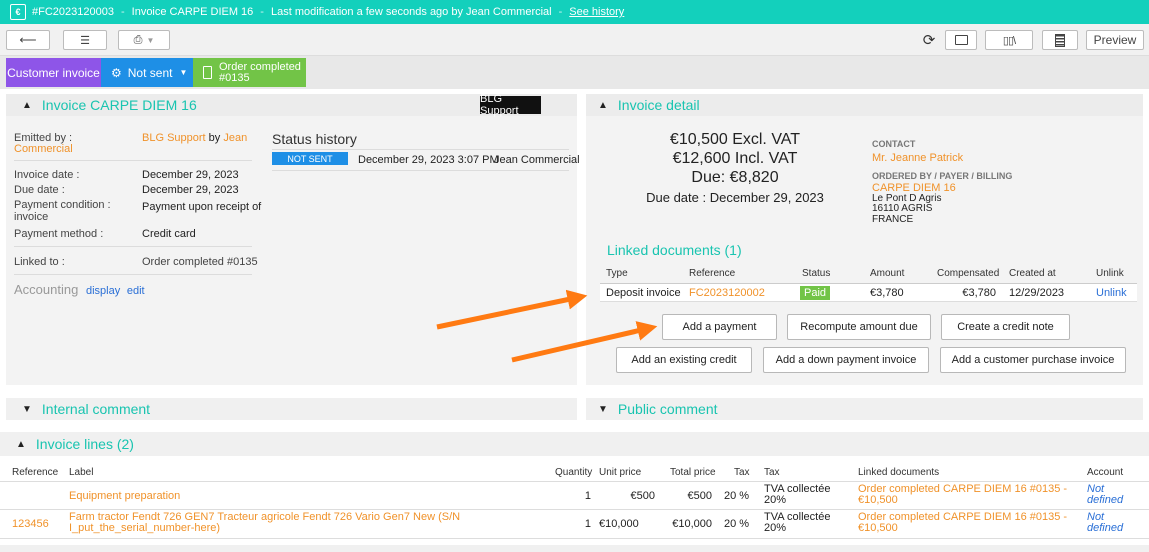 This screenshot has width=1149, height=552. I want to click on emitted-person-line2: Commercial, so click(43, 149).